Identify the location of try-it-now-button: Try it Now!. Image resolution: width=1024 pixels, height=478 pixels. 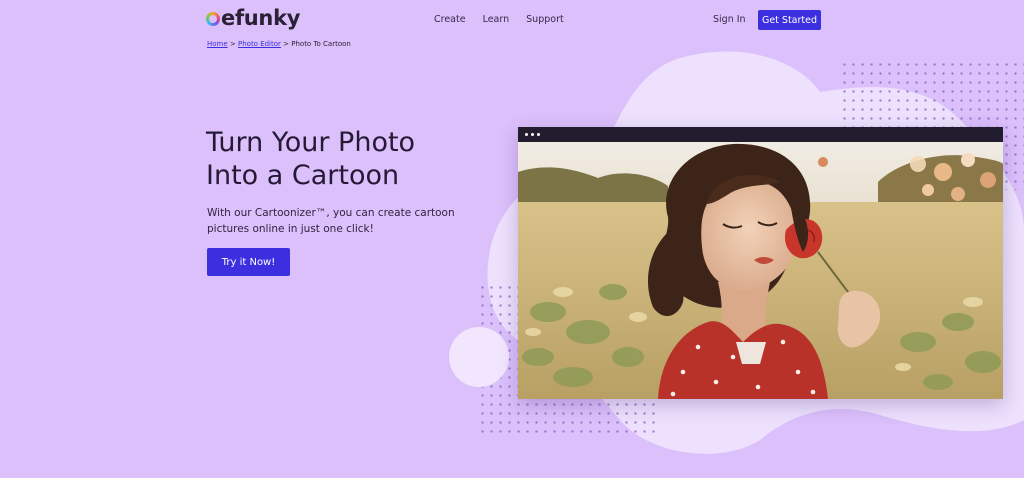
(248, 262).